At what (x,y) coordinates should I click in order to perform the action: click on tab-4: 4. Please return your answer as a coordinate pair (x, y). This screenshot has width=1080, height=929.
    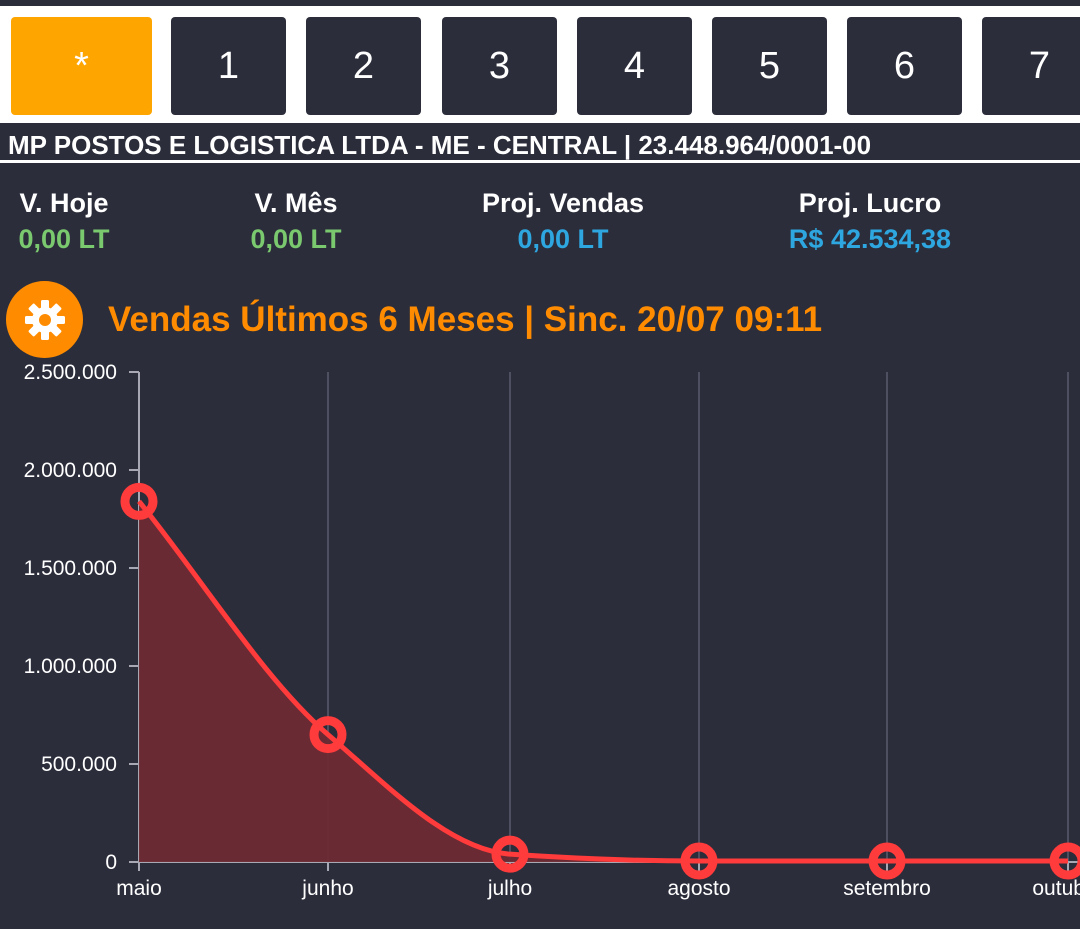
    Looking at the image, I should click on (634, 66).